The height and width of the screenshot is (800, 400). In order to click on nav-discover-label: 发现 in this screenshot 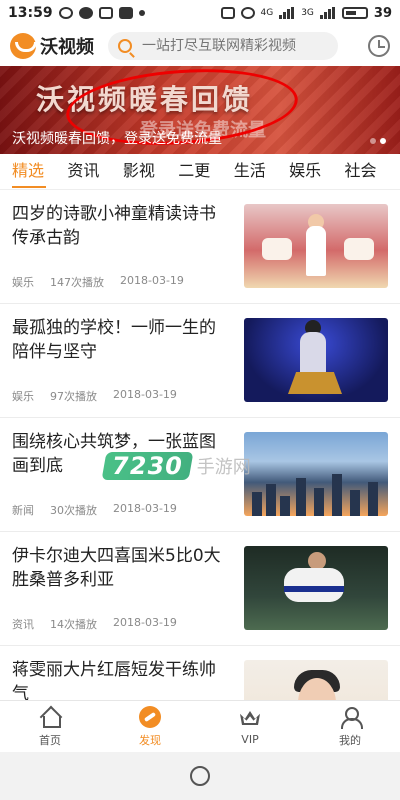, I will do `click(150, 740)`.